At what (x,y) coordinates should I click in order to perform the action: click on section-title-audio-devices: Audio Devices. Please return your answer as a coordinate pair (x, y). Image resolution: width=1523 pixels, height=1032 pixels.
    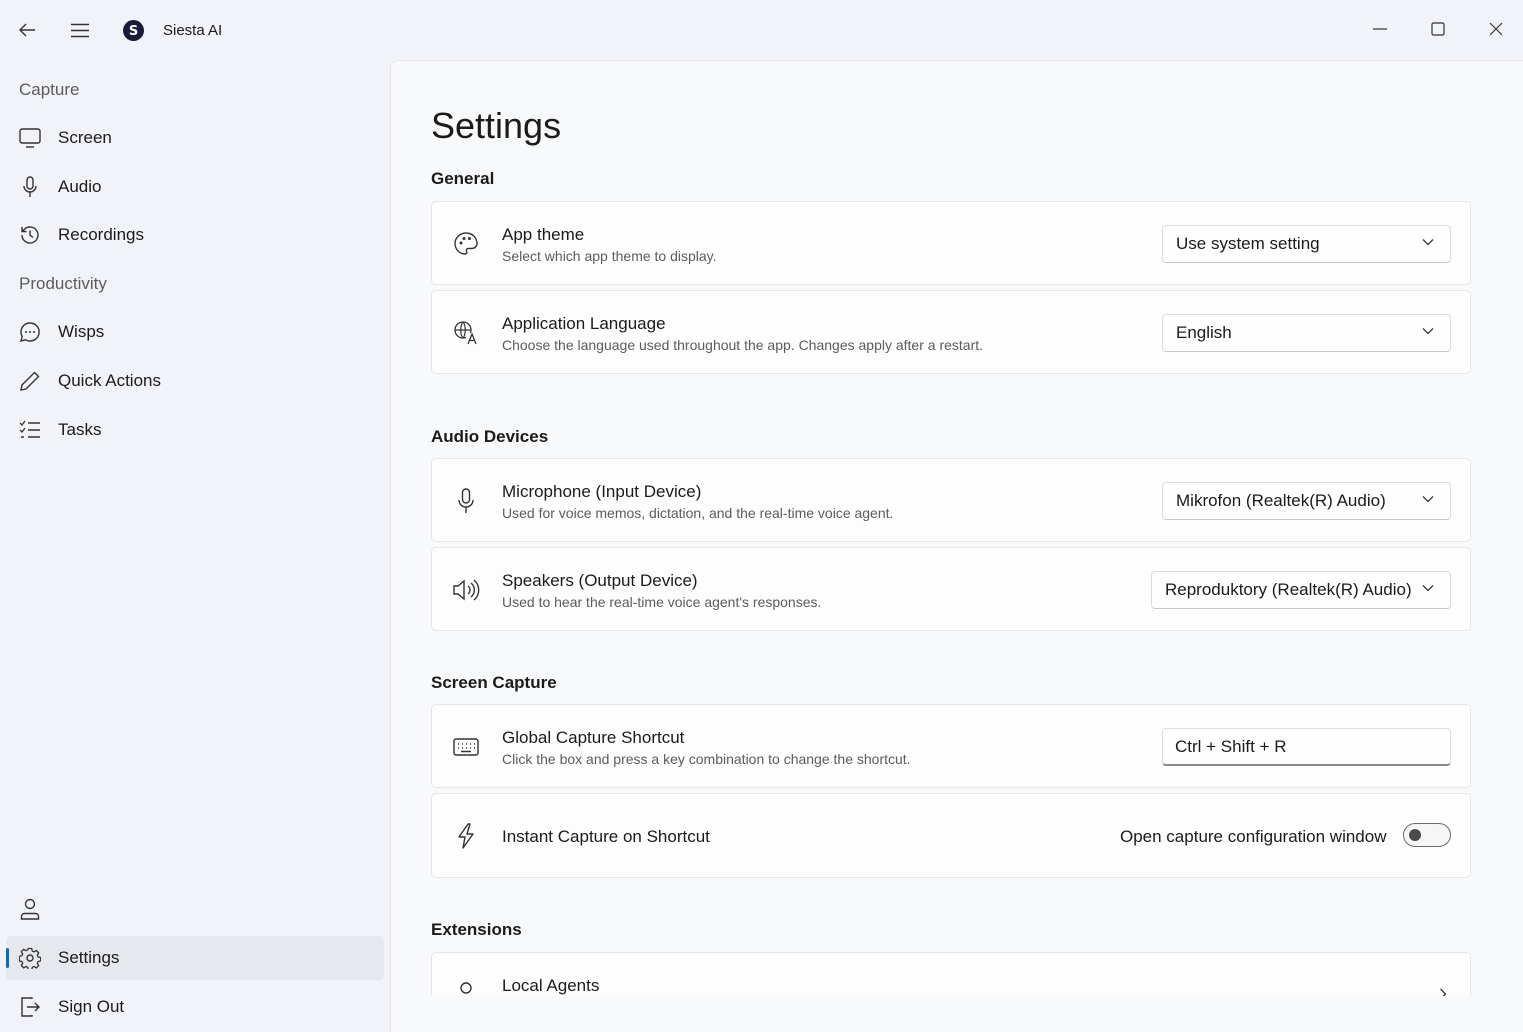
    Looking at the image, I should click on (490, 436).